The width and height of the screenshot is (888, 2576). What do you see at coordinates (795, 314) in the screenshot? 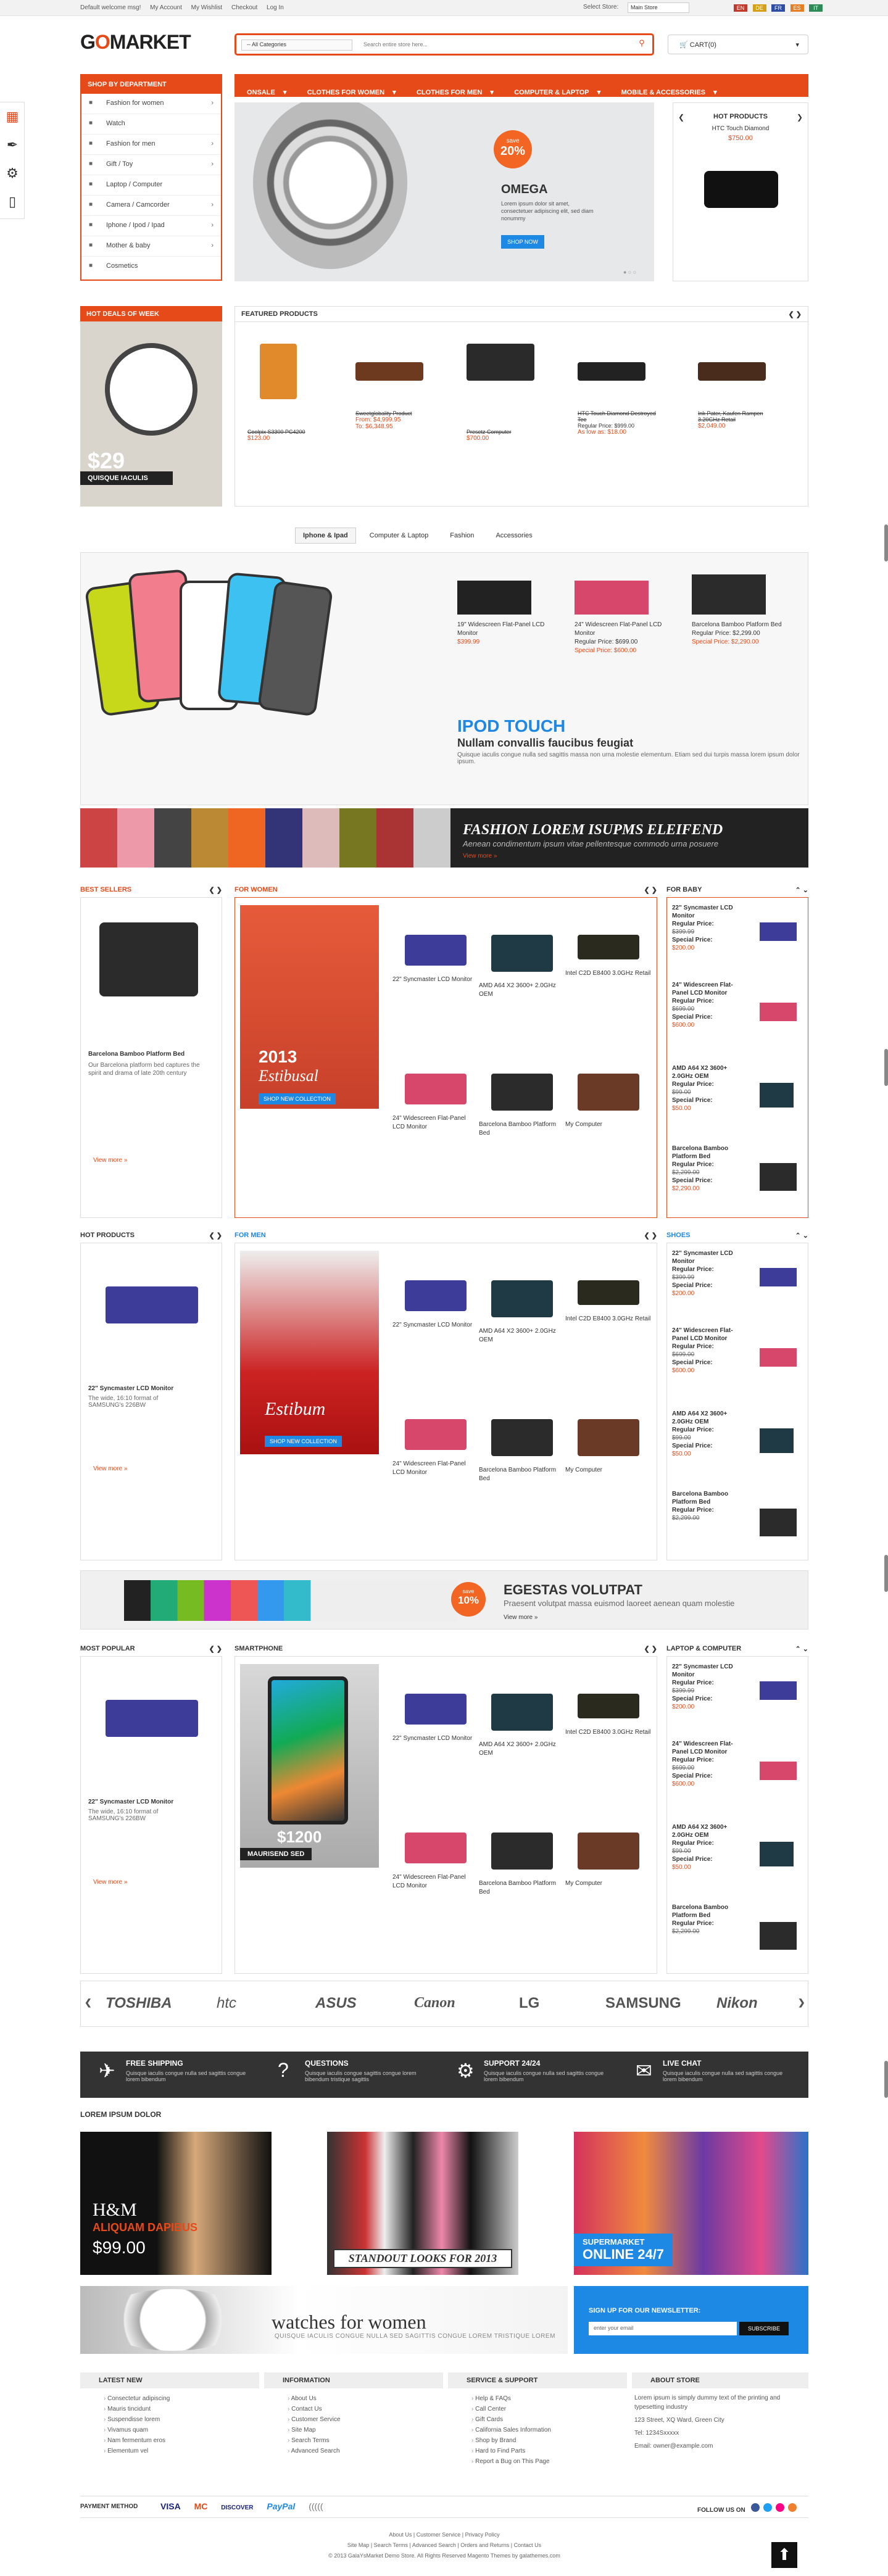
I see `carousel-arrows-icon: ❮ ❯` at bounding box center [795, 314].